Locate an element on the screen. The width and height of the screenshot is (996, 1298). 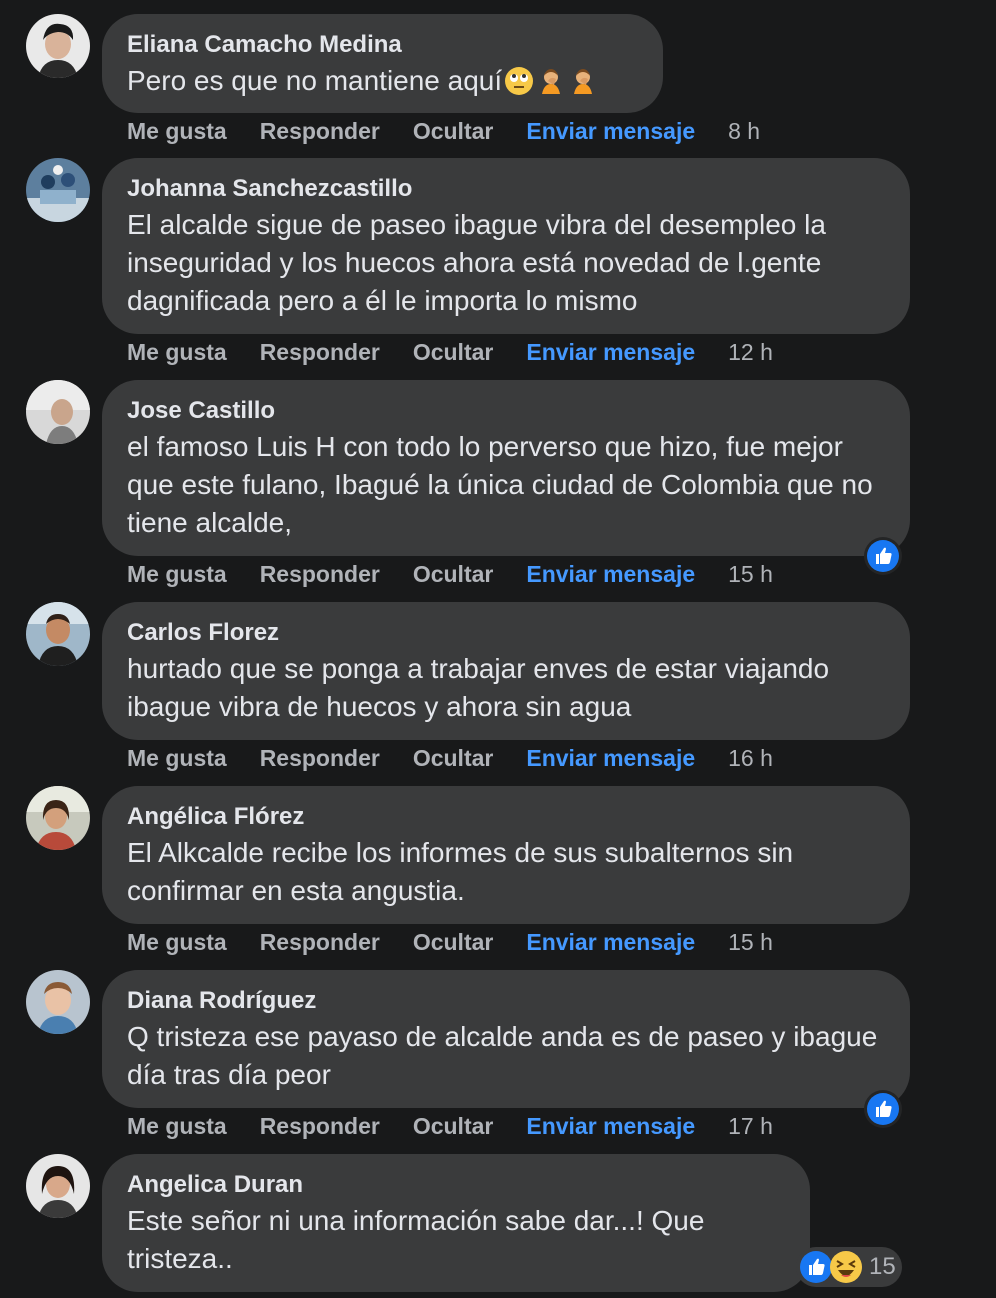
comment-text-body: Pero es que no mantiene aquí is located at coordinates (315, 80).